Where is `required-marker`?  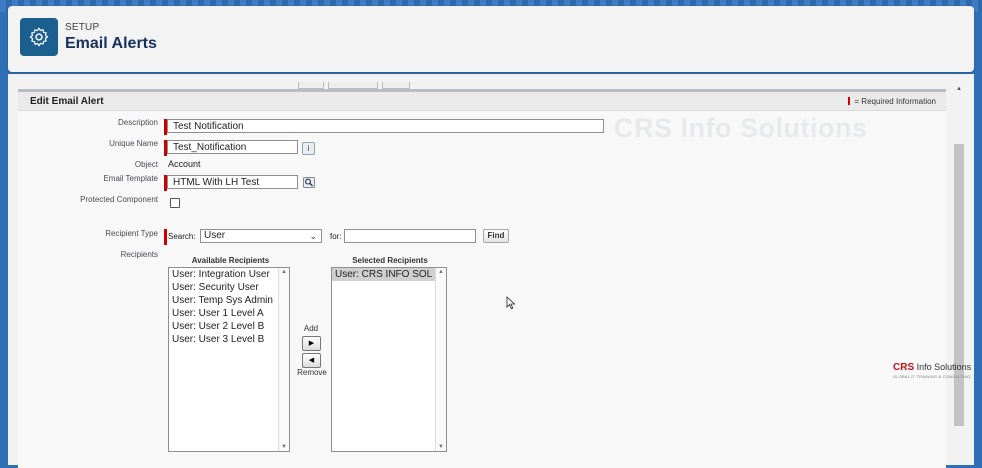
required-marker is located at coordinates (849, 101).